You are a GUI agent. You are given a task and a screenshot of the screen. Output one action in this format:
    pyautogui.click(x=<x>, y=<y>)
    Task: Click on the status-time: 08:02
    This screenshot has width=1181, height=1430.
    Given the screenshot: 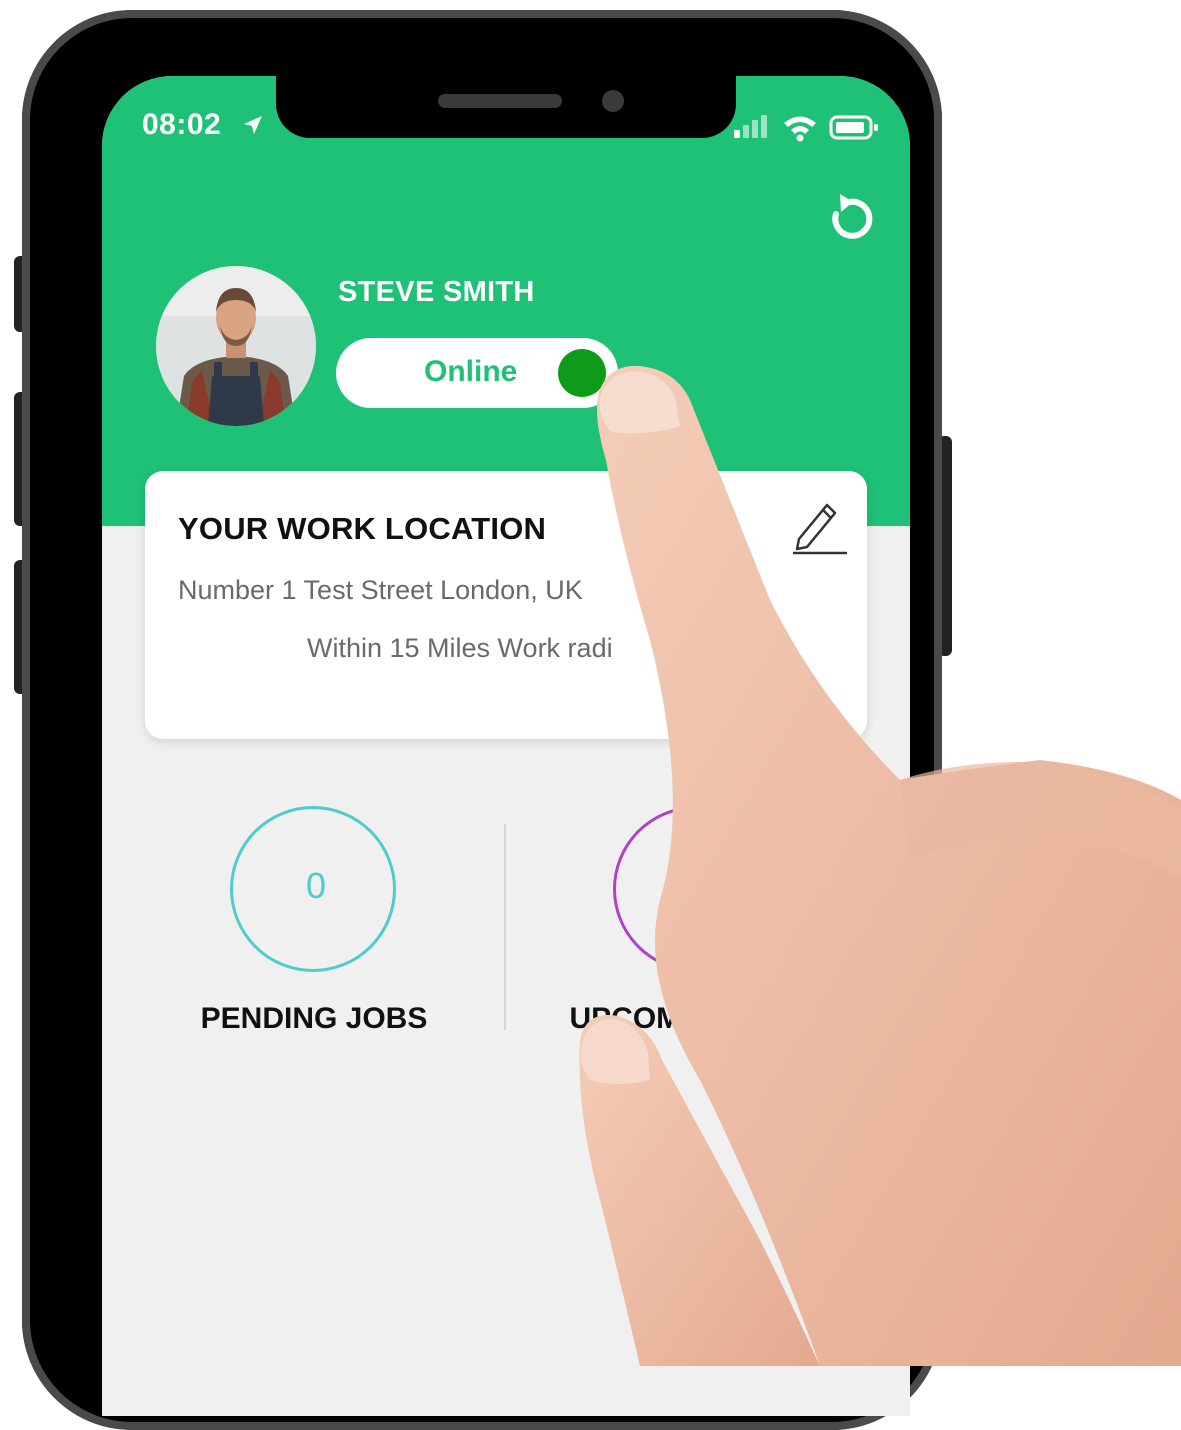 What is the action you would take?
    pyautogui.click(x=182, y=124)
    